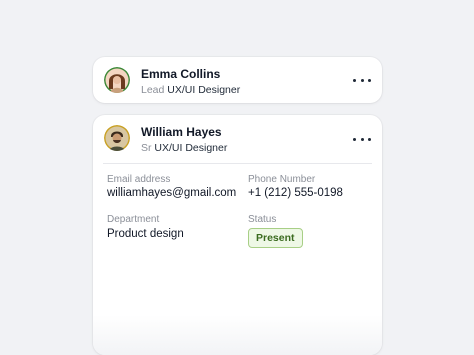 Image resolution: width=474 pixels, height=355 pixels. What do you see at coordinates (282, 179) in the screenshot?
I see `phone-label: Phone Number` at bounding box center [282, 179].